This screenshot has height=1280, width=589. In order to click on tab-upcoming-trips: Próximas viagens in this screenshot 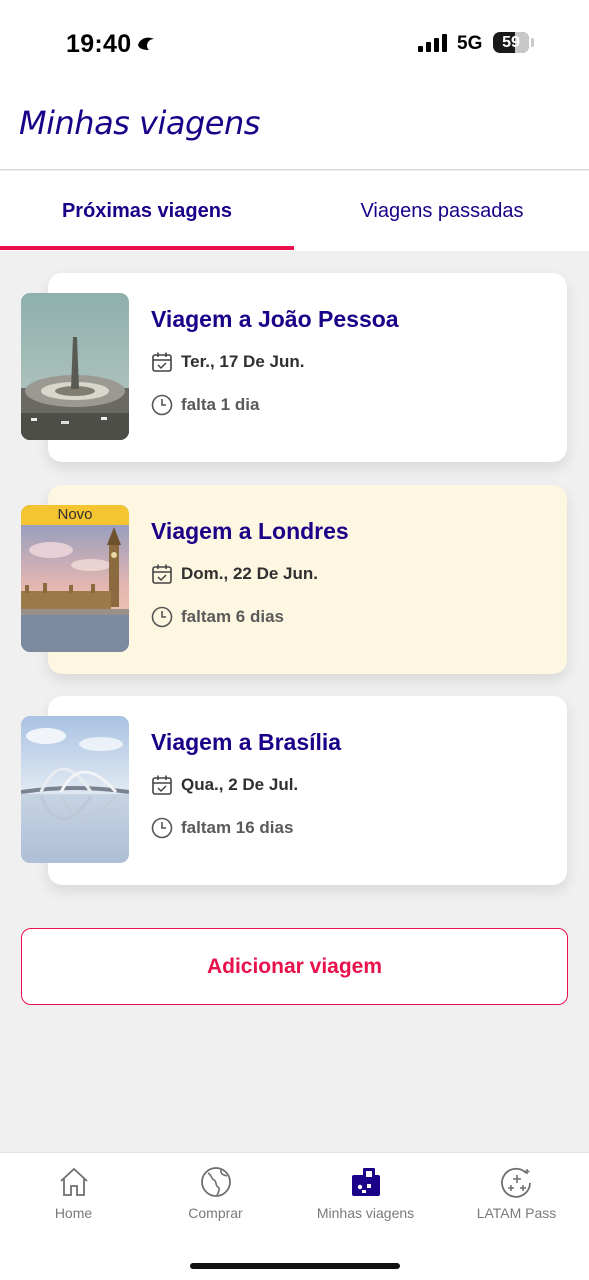, I will do `click(147, 211)`.